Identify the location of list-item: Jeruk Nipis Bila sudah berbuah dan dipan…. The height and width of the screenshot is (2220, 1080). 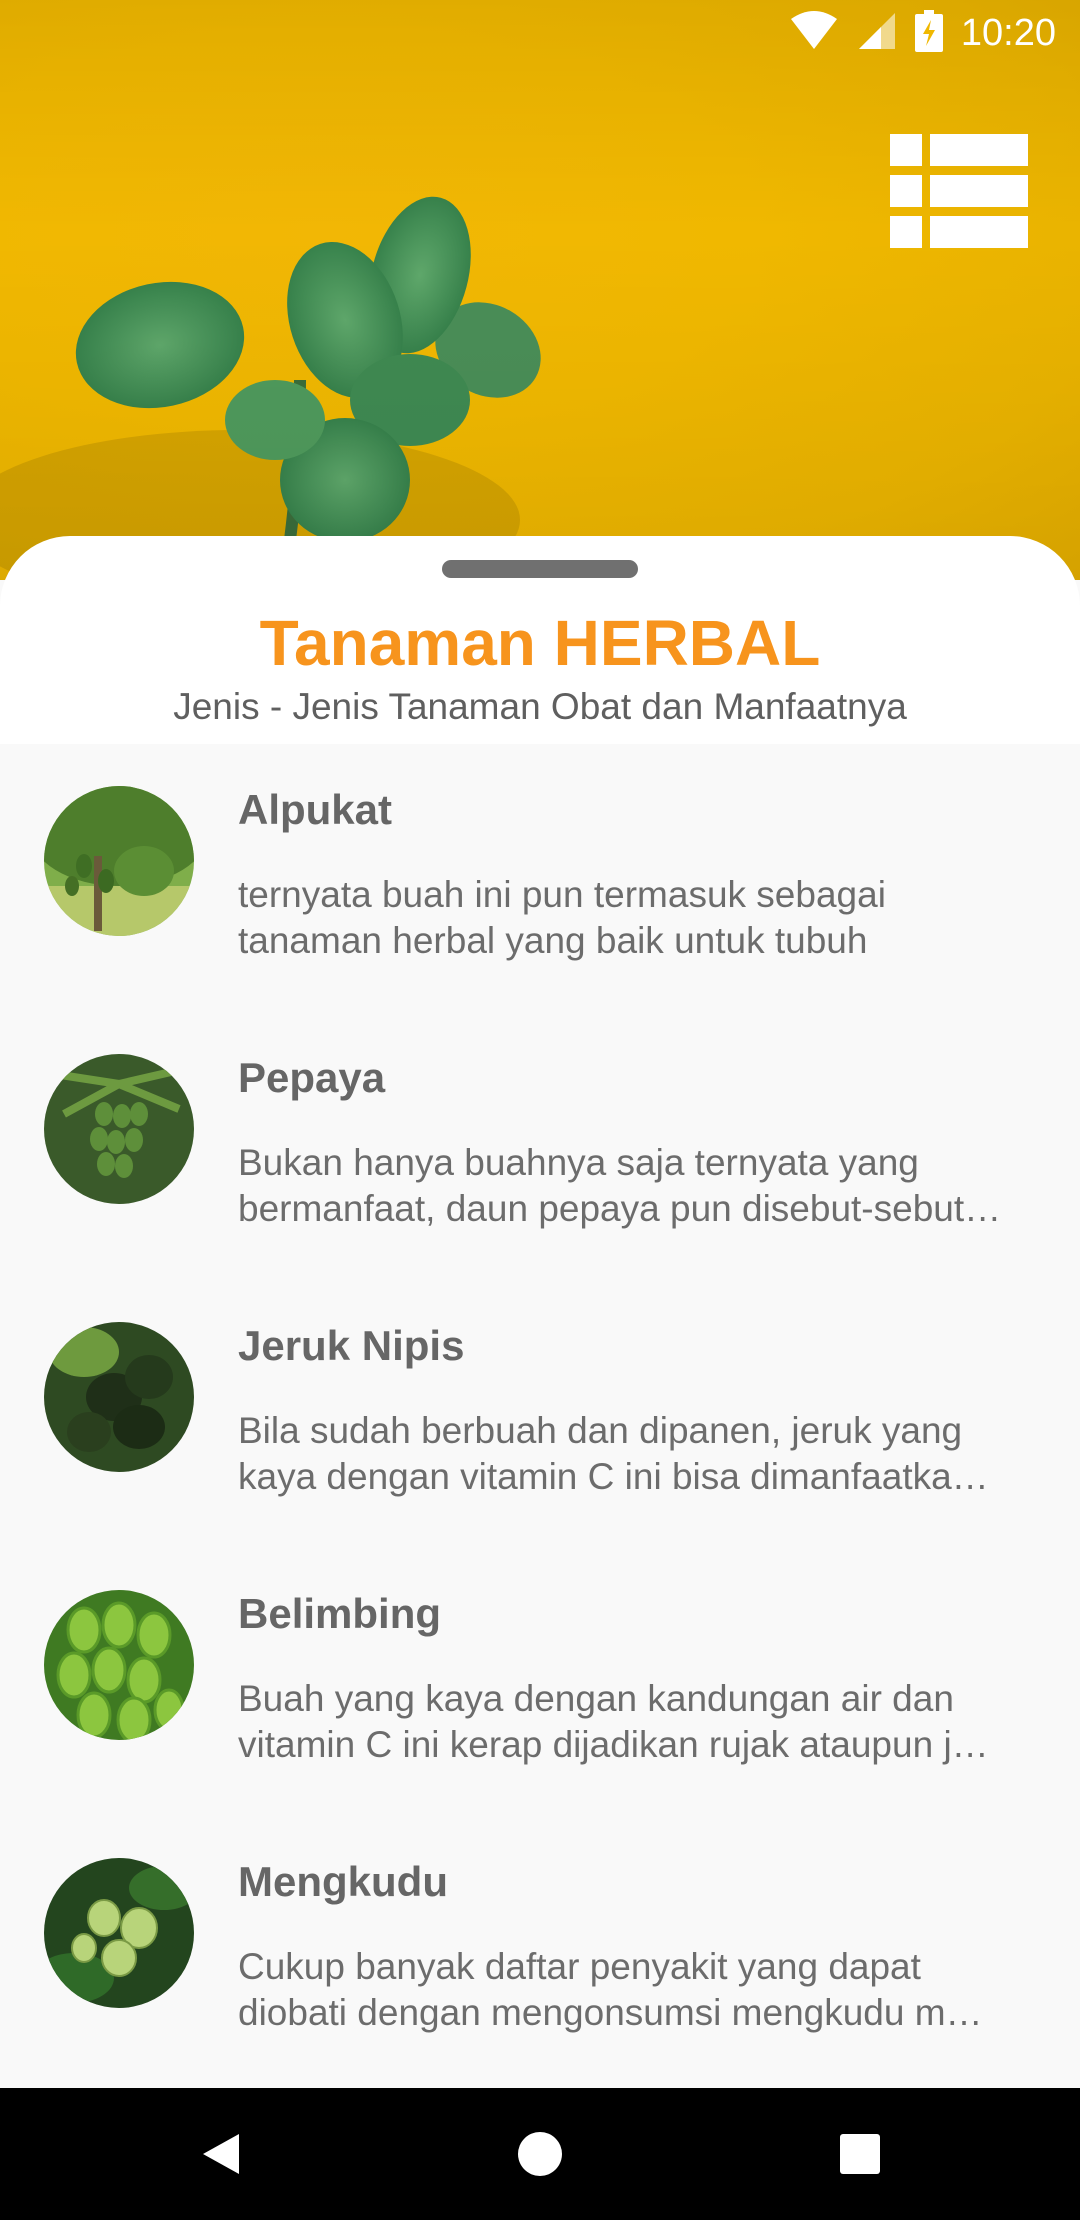
(540, 1414).